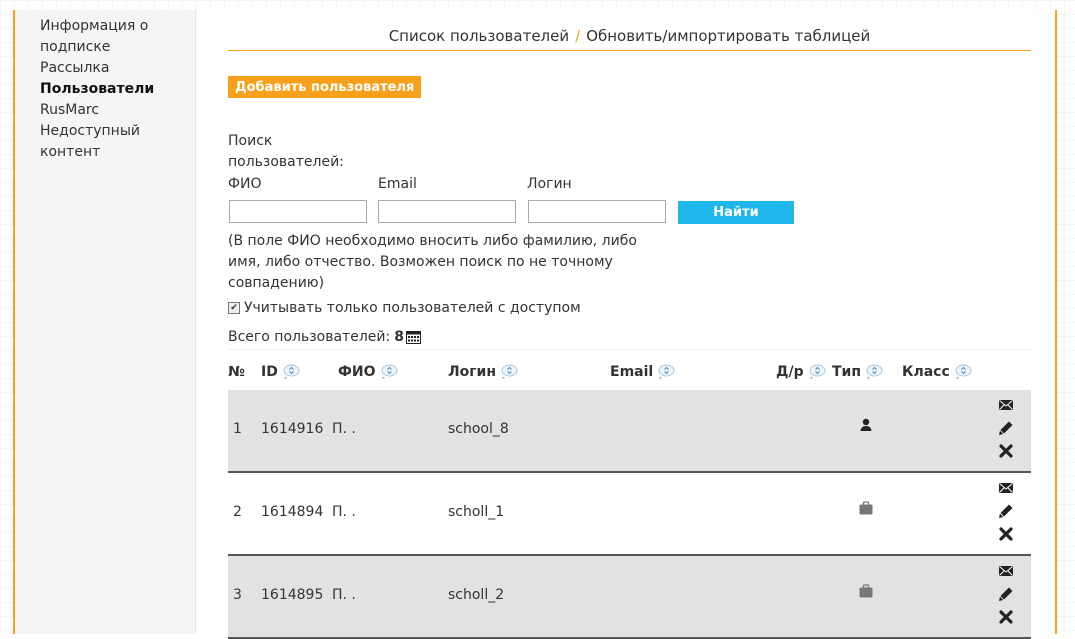  Describe the element at coordinates (325, 87) in the screenshot. I see `add-user-button: Добавить пользователя` at that location.